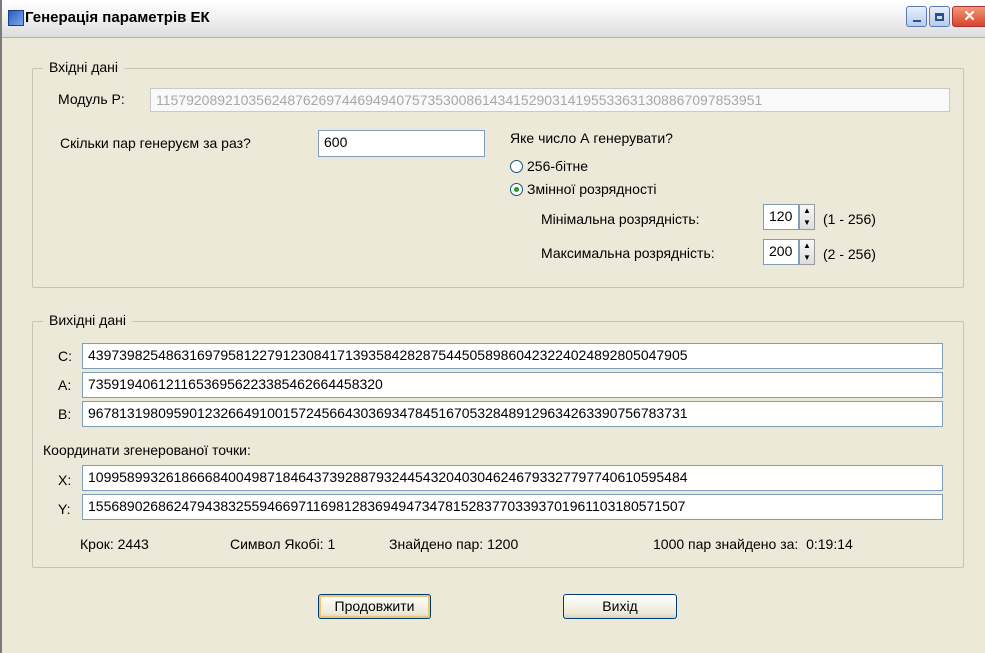 This screenshot has width=985, height=653. Describe the element at coordinates (591, 189) in the screenshot. I see `radio-variable-bit-label: Змінної розрядності` at that location.